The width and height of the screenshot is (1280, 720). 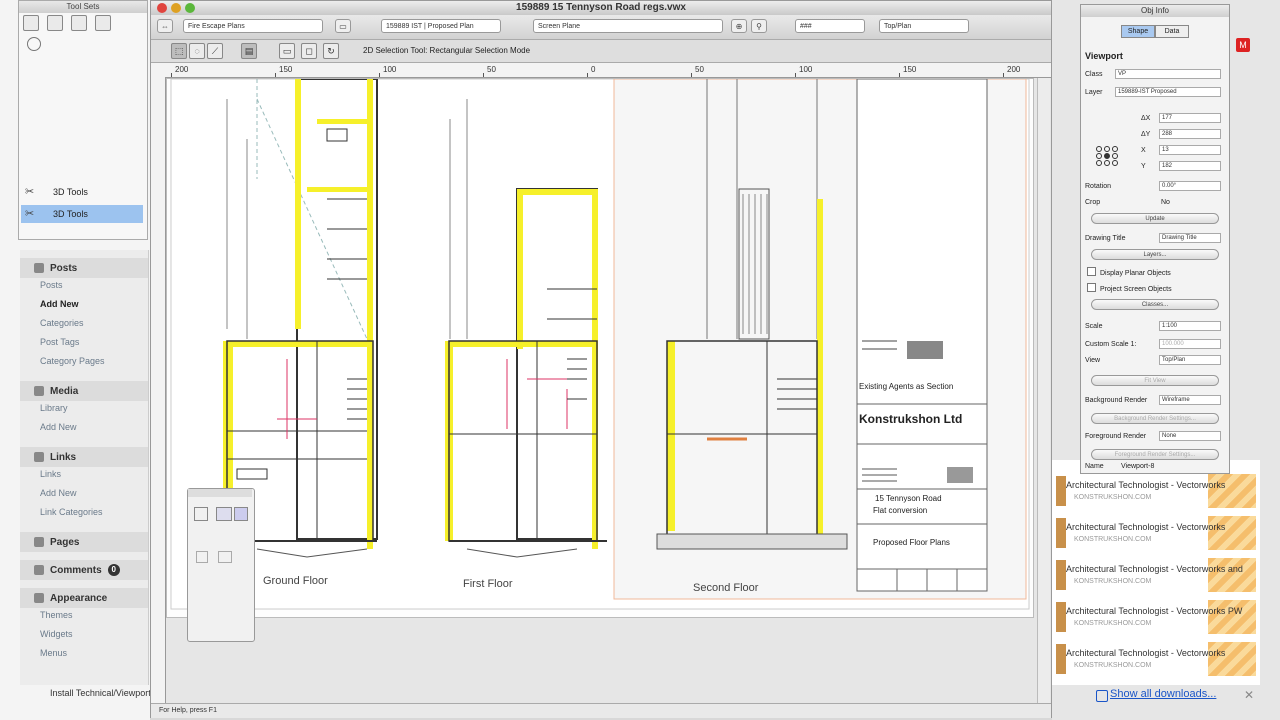 I want to click on checkbox-label: Project Screen Objects, so click(x=1136, y=289).